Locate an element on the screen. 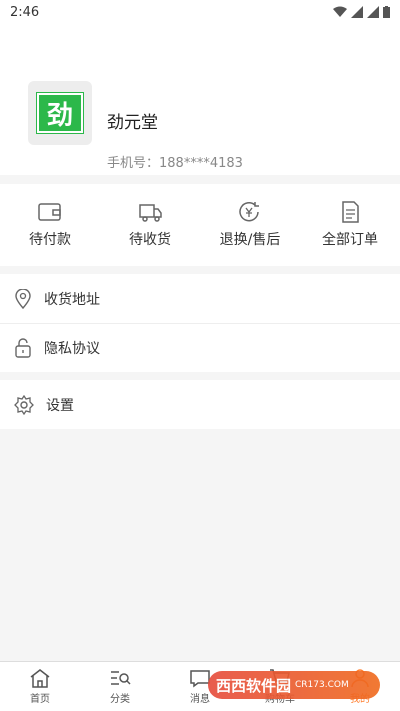  status-time: 2:46 is located at coordinates (25, 12).